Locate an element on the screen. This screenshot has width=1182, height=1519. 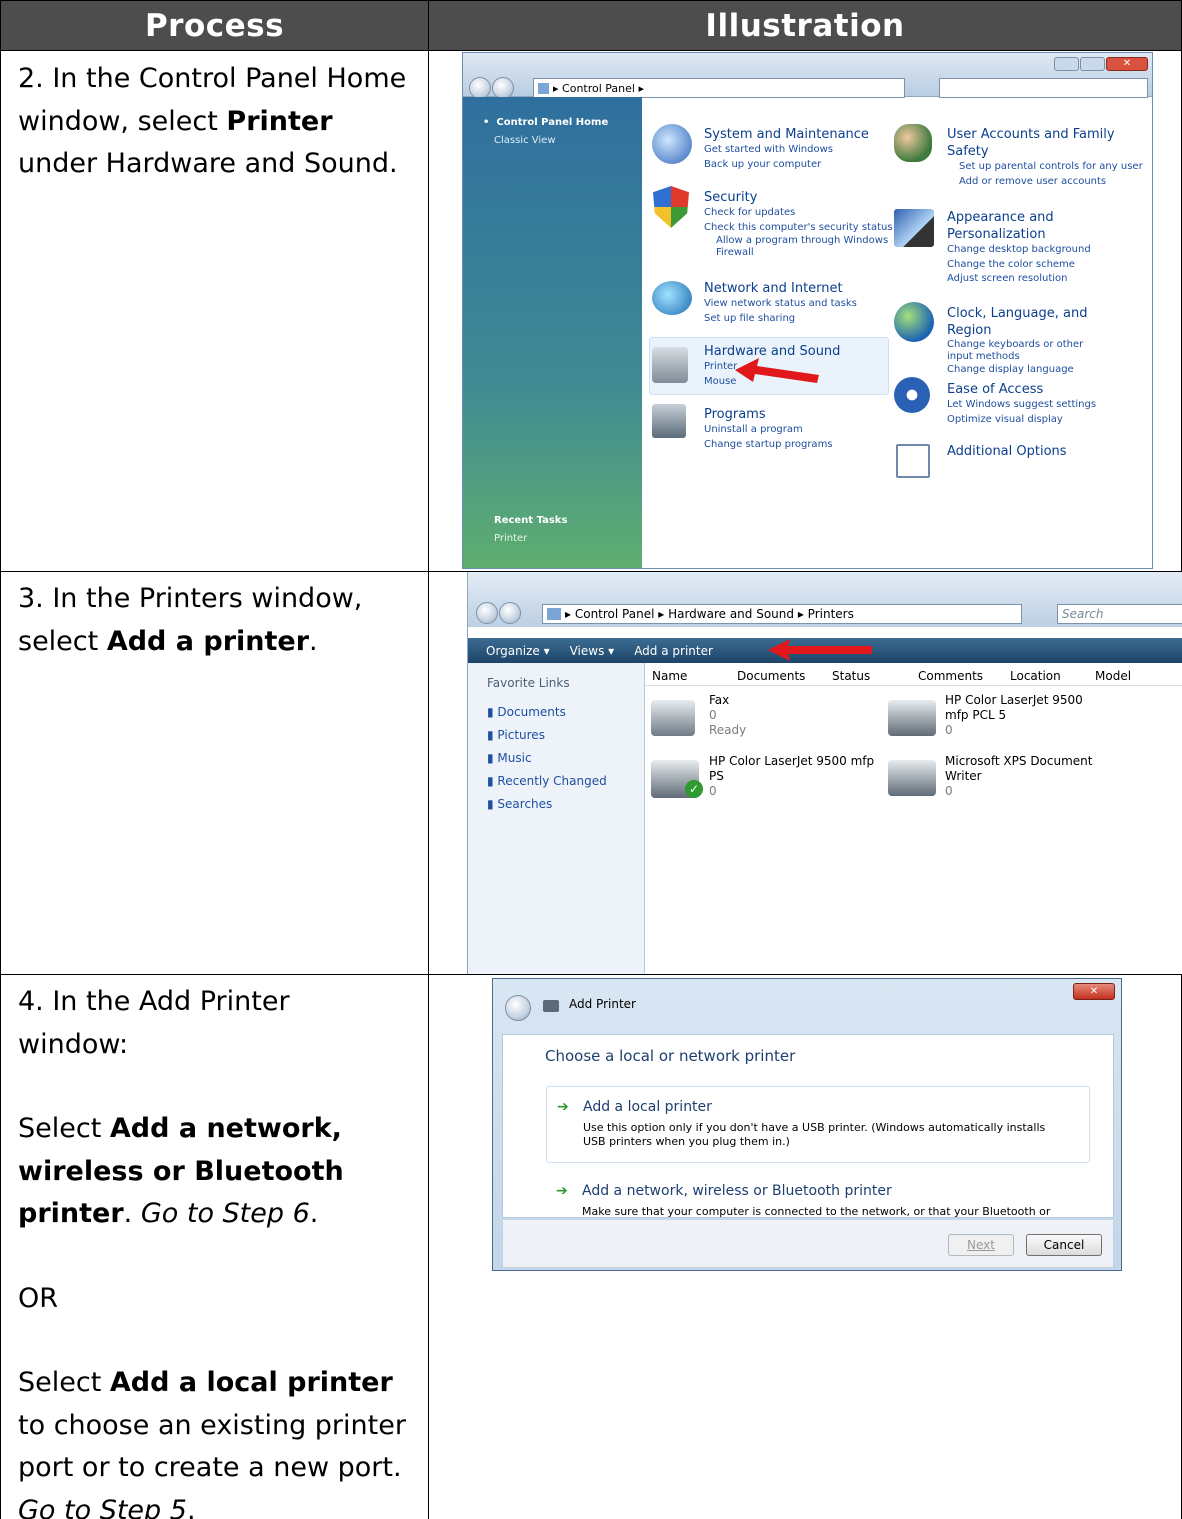
header-illustration: Illustration is located at coordinates (805, 25).